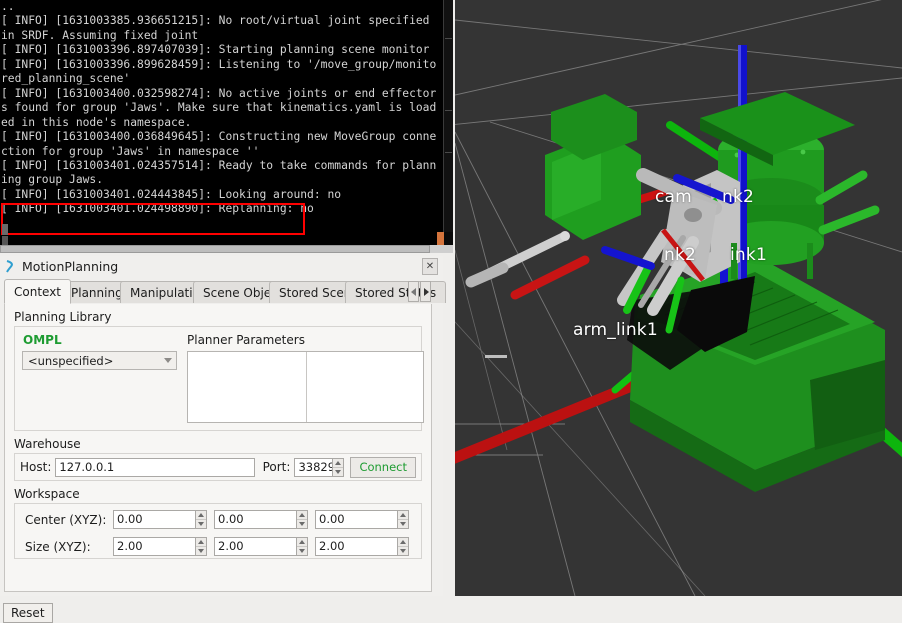 This screenshot has width=902, height=623. I want to click on bottom-strip, so click(451, 609).